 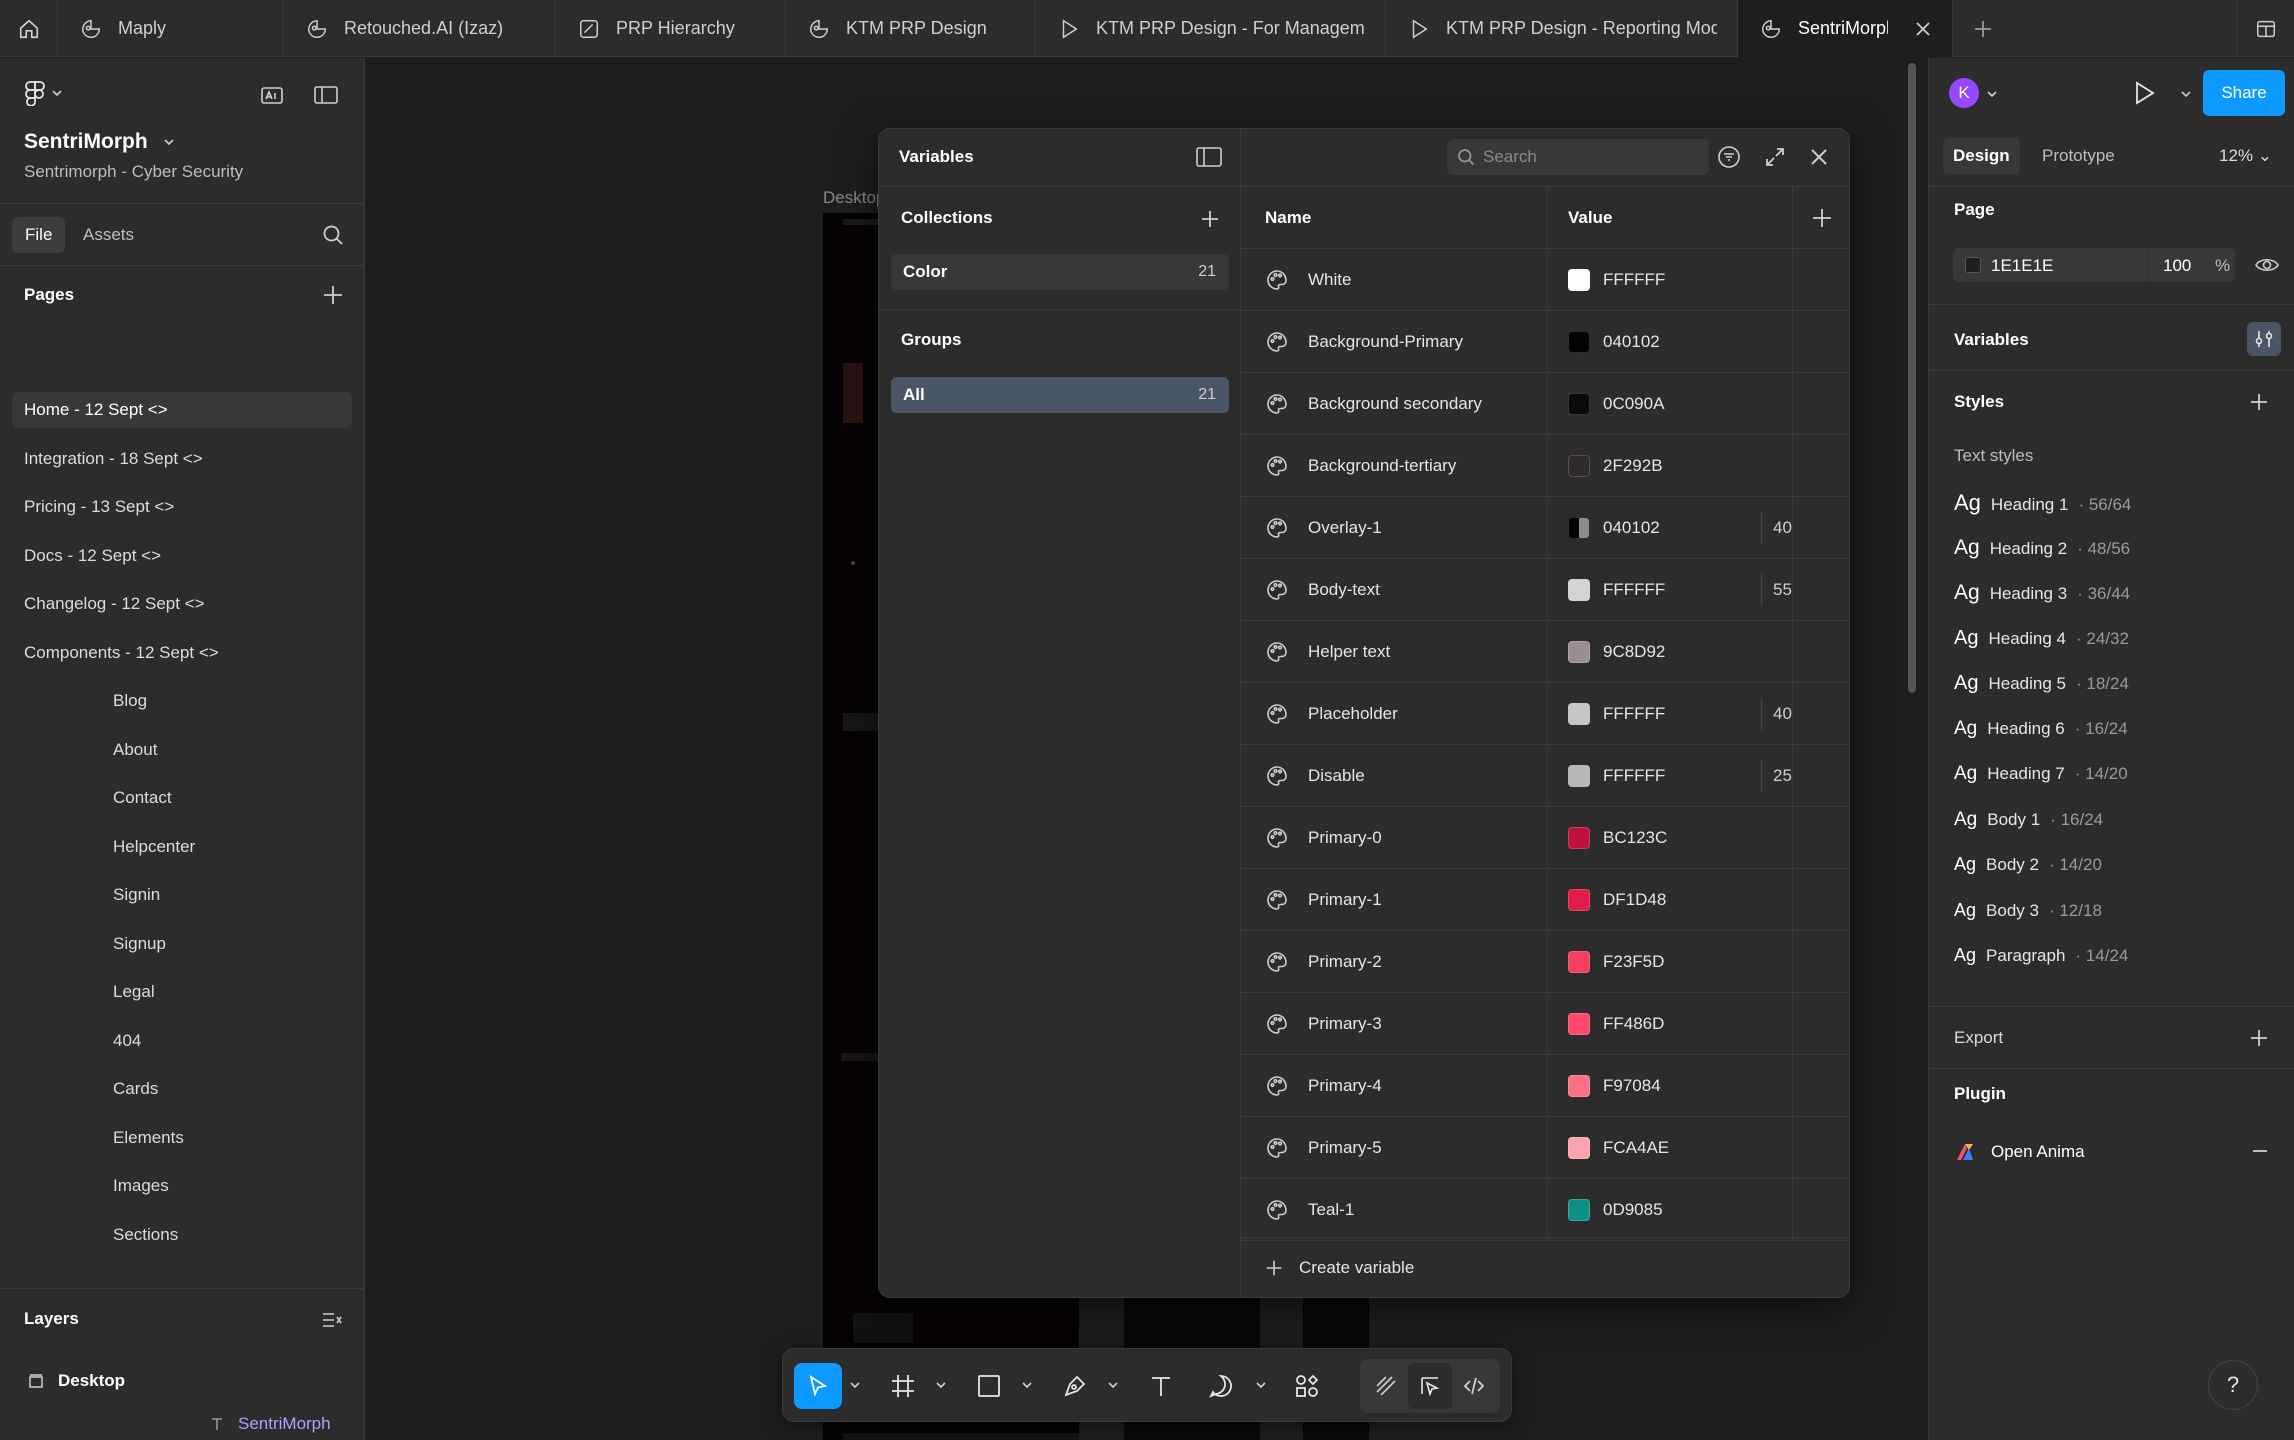 What do you see at coordinates (272, 95) in the screenshot?
I see `text-ai-icon` at bounding box center [272, 95].